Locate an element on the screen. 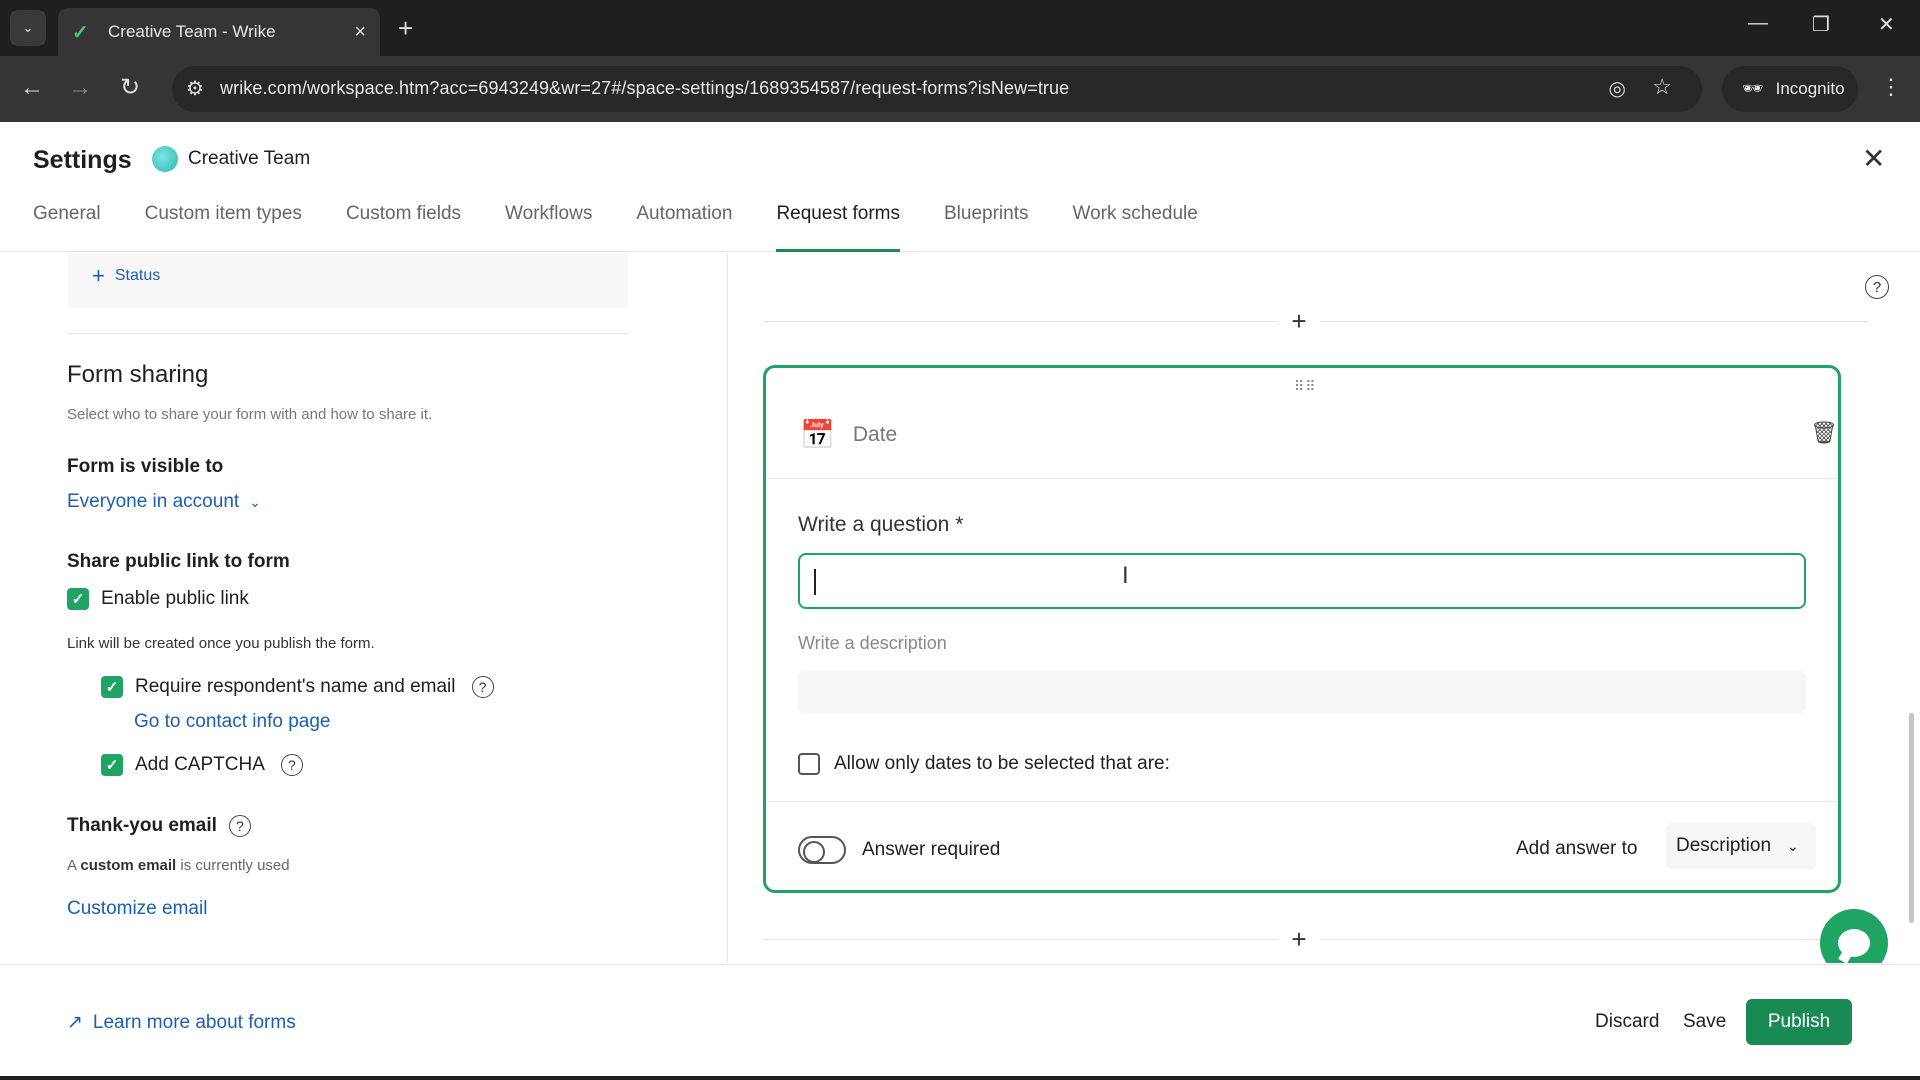 This screenshot has width=1920, height=1080. captcha-checkbox: ✓ Add CAPTCHA ? is located at coordinates (202, 765).